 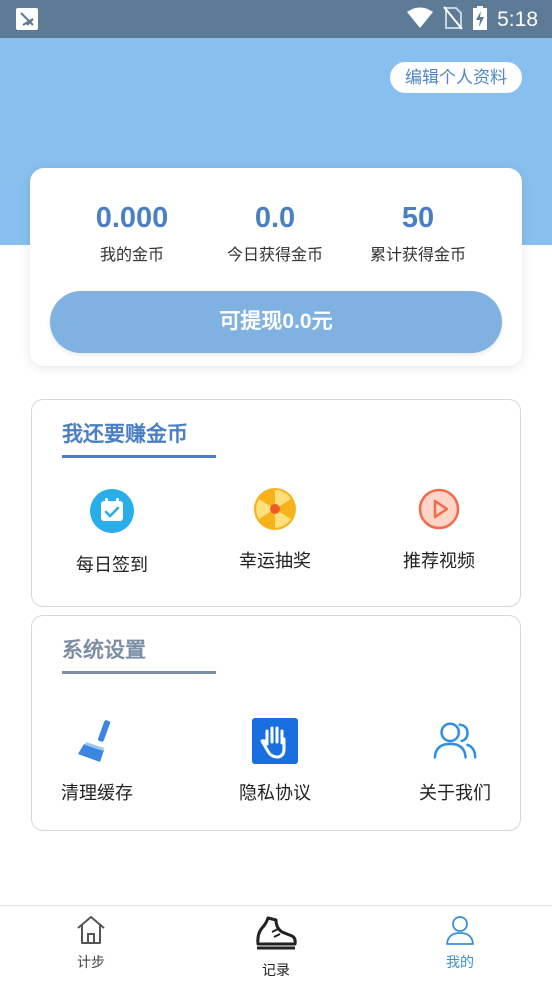 What do you see at coordinates (276, 19) in the screenshot?
I see `status-bar: 5:18` at bounding box center [276, 19].